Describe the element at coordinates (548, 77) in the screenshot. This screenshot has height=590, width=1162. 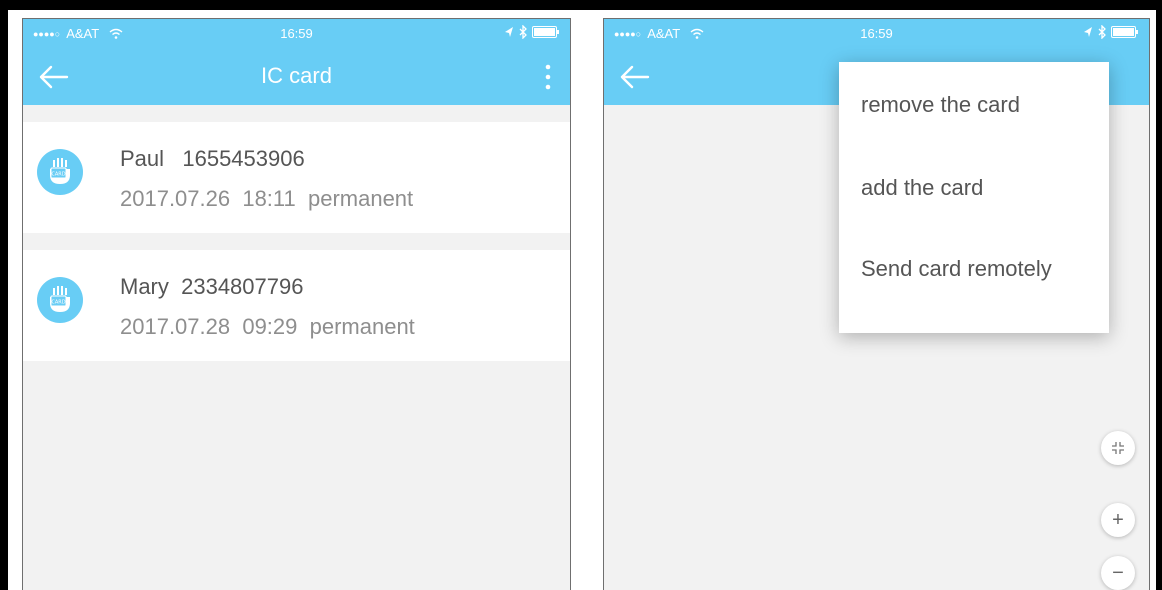
I see `more-vertical-icon` at that location.